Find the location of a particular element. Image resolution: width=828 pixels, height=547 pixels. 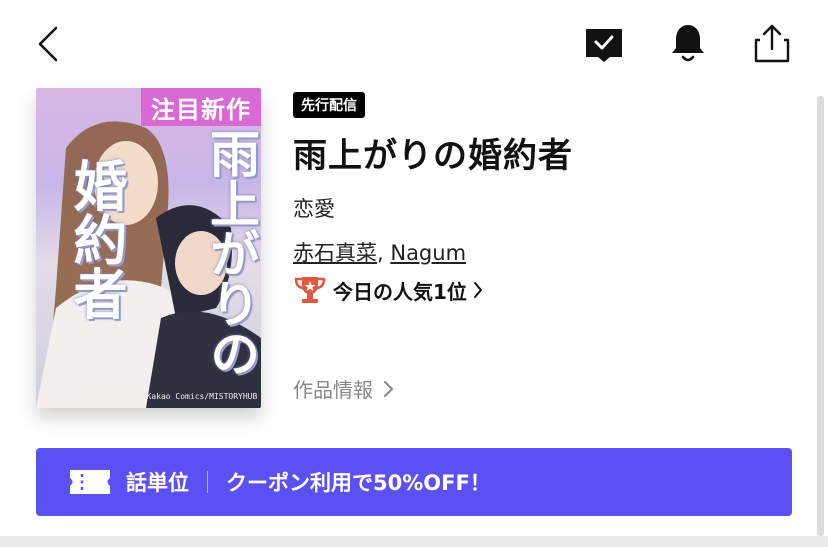

author-list: 赤石真菜, Nagum is located at coordinates (543, 252).